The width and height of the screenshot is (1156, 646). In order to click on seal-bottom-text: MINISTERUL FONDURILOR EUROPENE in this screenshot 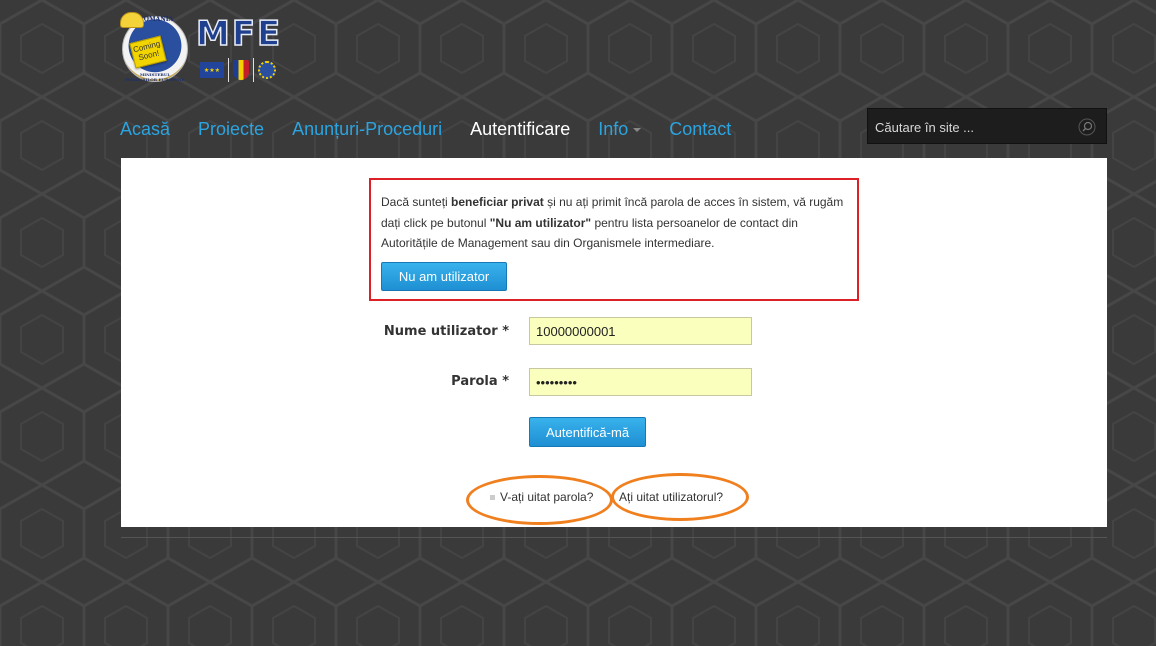, I will do `click(155, 77)`.